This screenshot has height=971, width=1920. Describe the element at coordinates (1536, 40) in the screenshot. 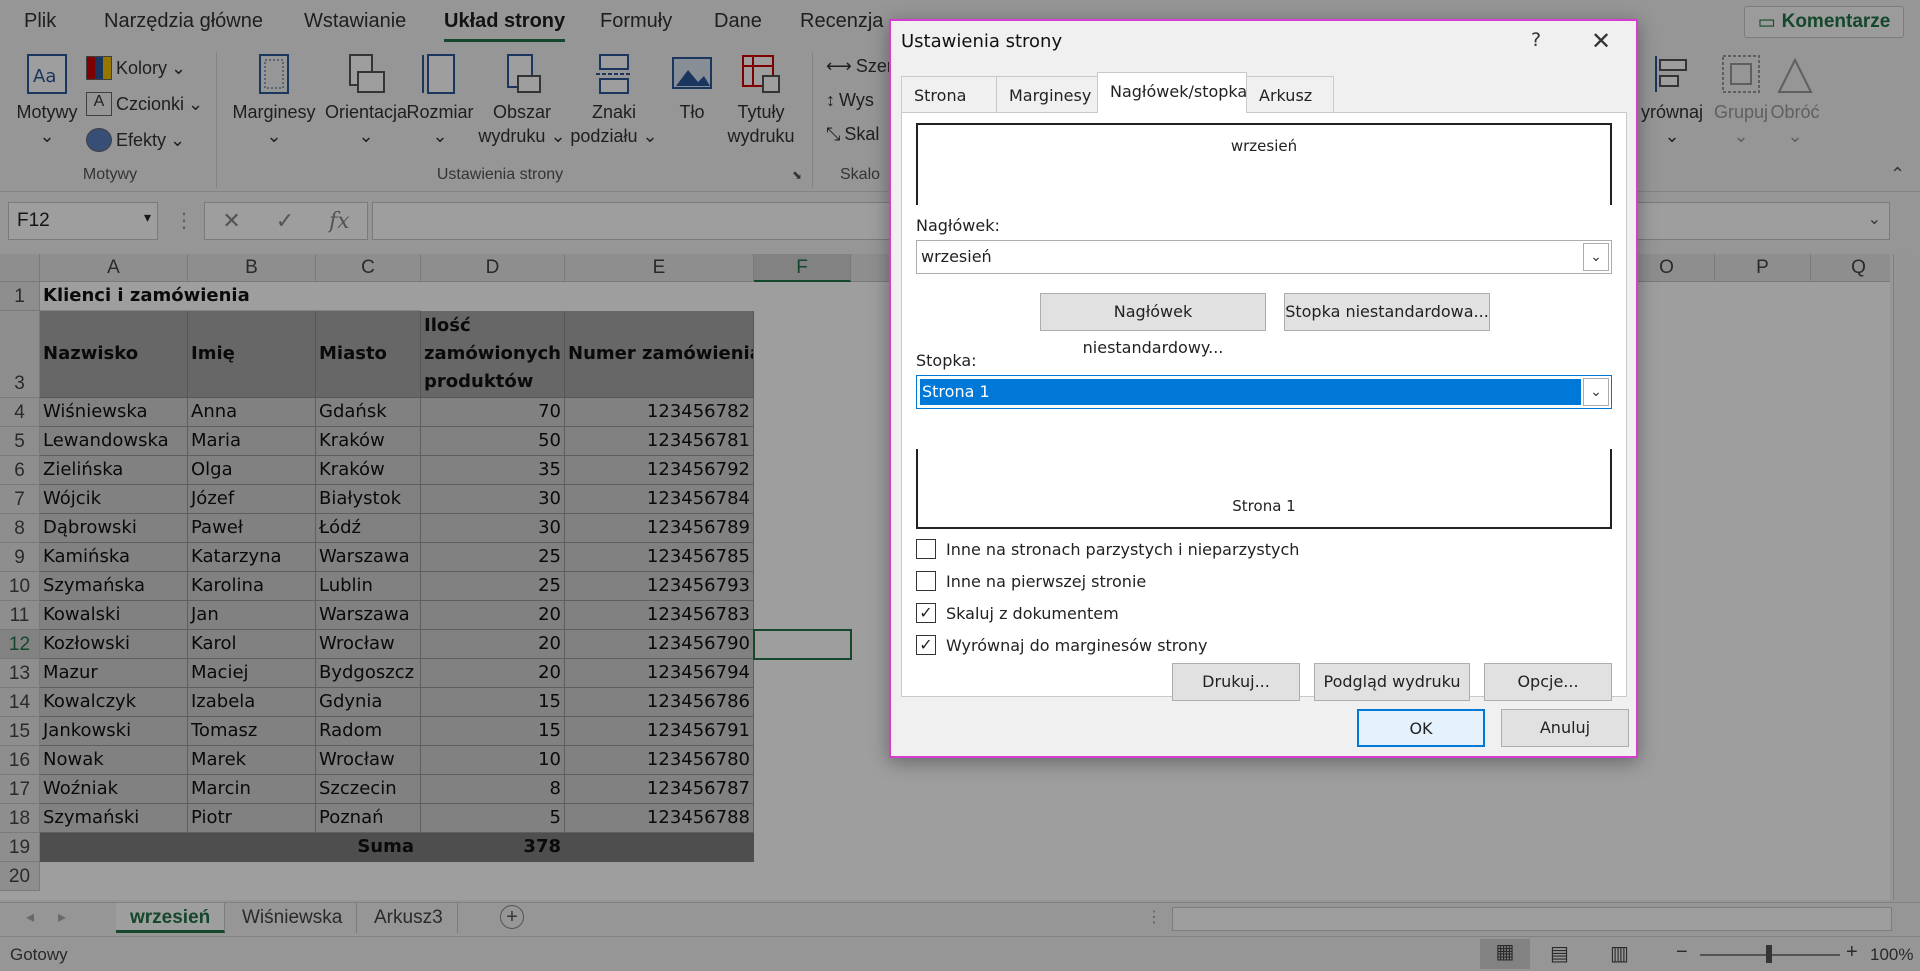

I see `help-icon: ?` at that location.